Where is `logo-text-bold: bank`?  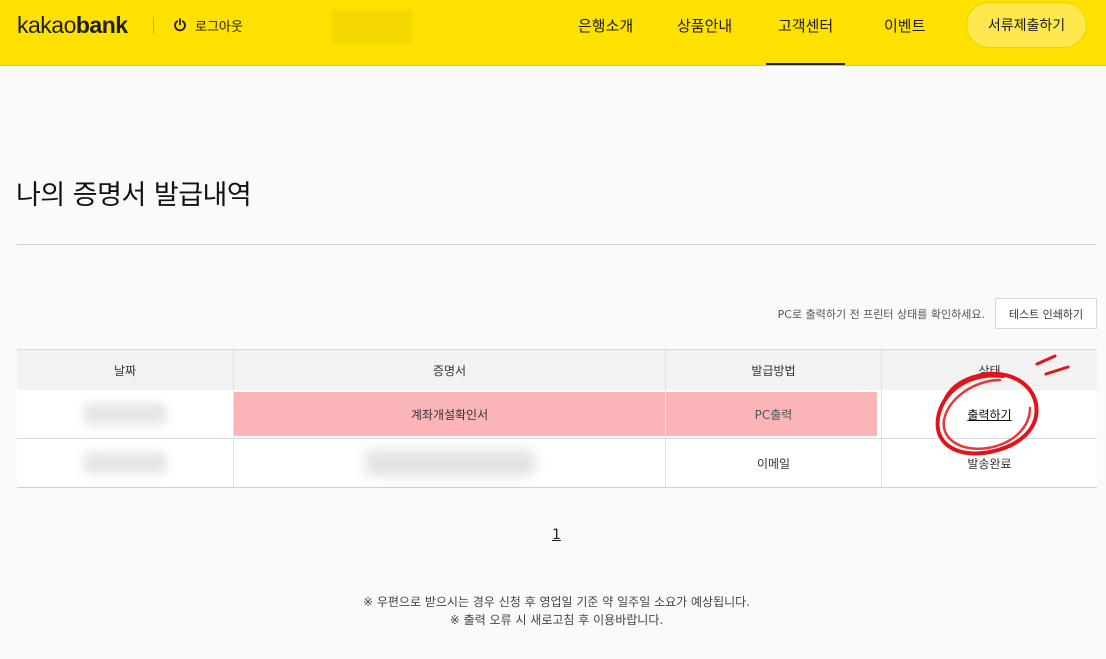 logo-text-bold: bank is located at coordinates (101, 25).